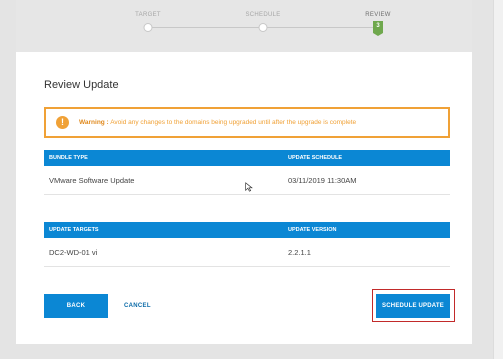 This screenshot has height=359, width=503. Describe the element at coordinates (413, 306) in the screenshot. I see `schedule-update-button: SCHEDULE UPDATE` at that location.